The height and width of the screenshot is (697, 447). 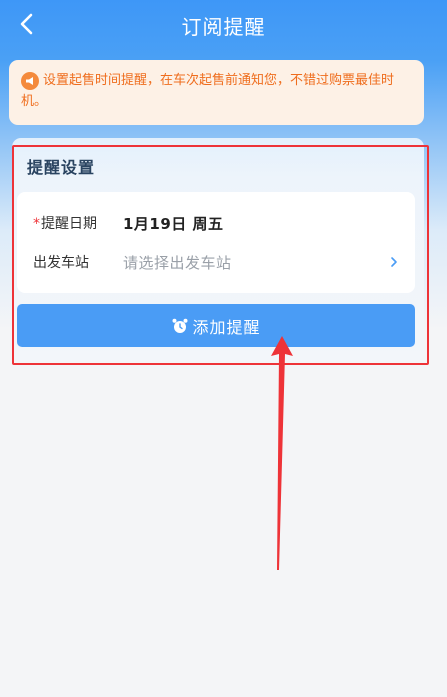 I want to click on back-button, so click(x=26, y=24).